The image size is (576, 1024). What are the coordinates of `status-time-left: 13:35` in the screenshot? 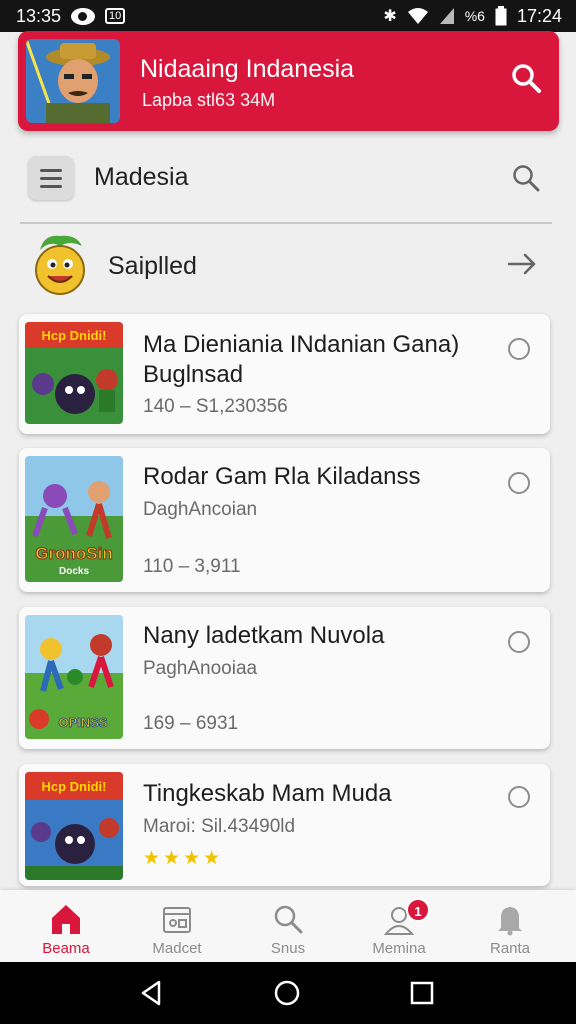 It's located at (39, 15).